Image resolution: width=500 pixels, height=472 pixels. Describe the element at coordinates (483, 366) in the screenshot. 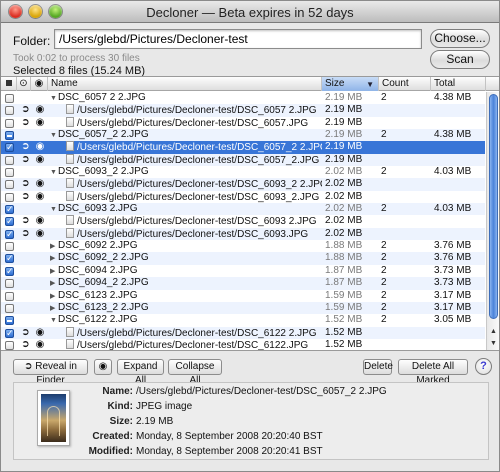

I see `help-button: ?` at that location.